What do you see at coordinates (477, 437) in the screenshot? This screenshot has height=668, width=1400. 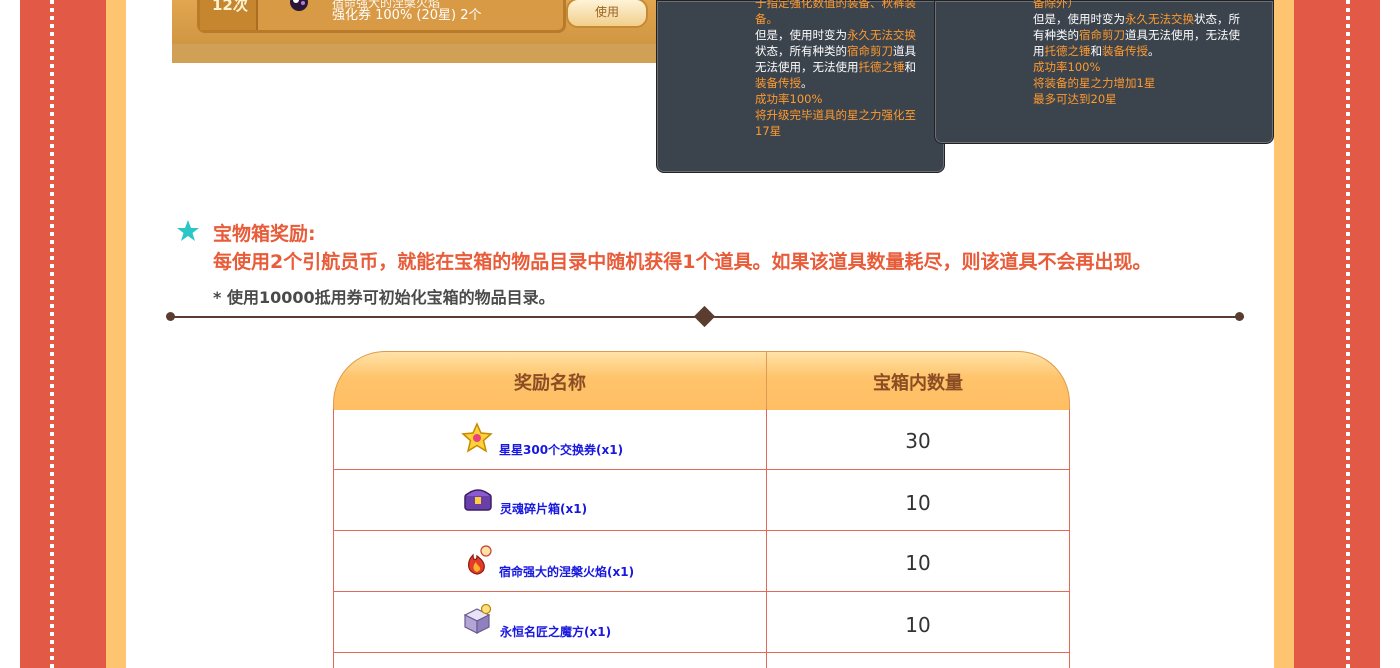 I see `star-coupon-icon` at bounding box center [477, 437].